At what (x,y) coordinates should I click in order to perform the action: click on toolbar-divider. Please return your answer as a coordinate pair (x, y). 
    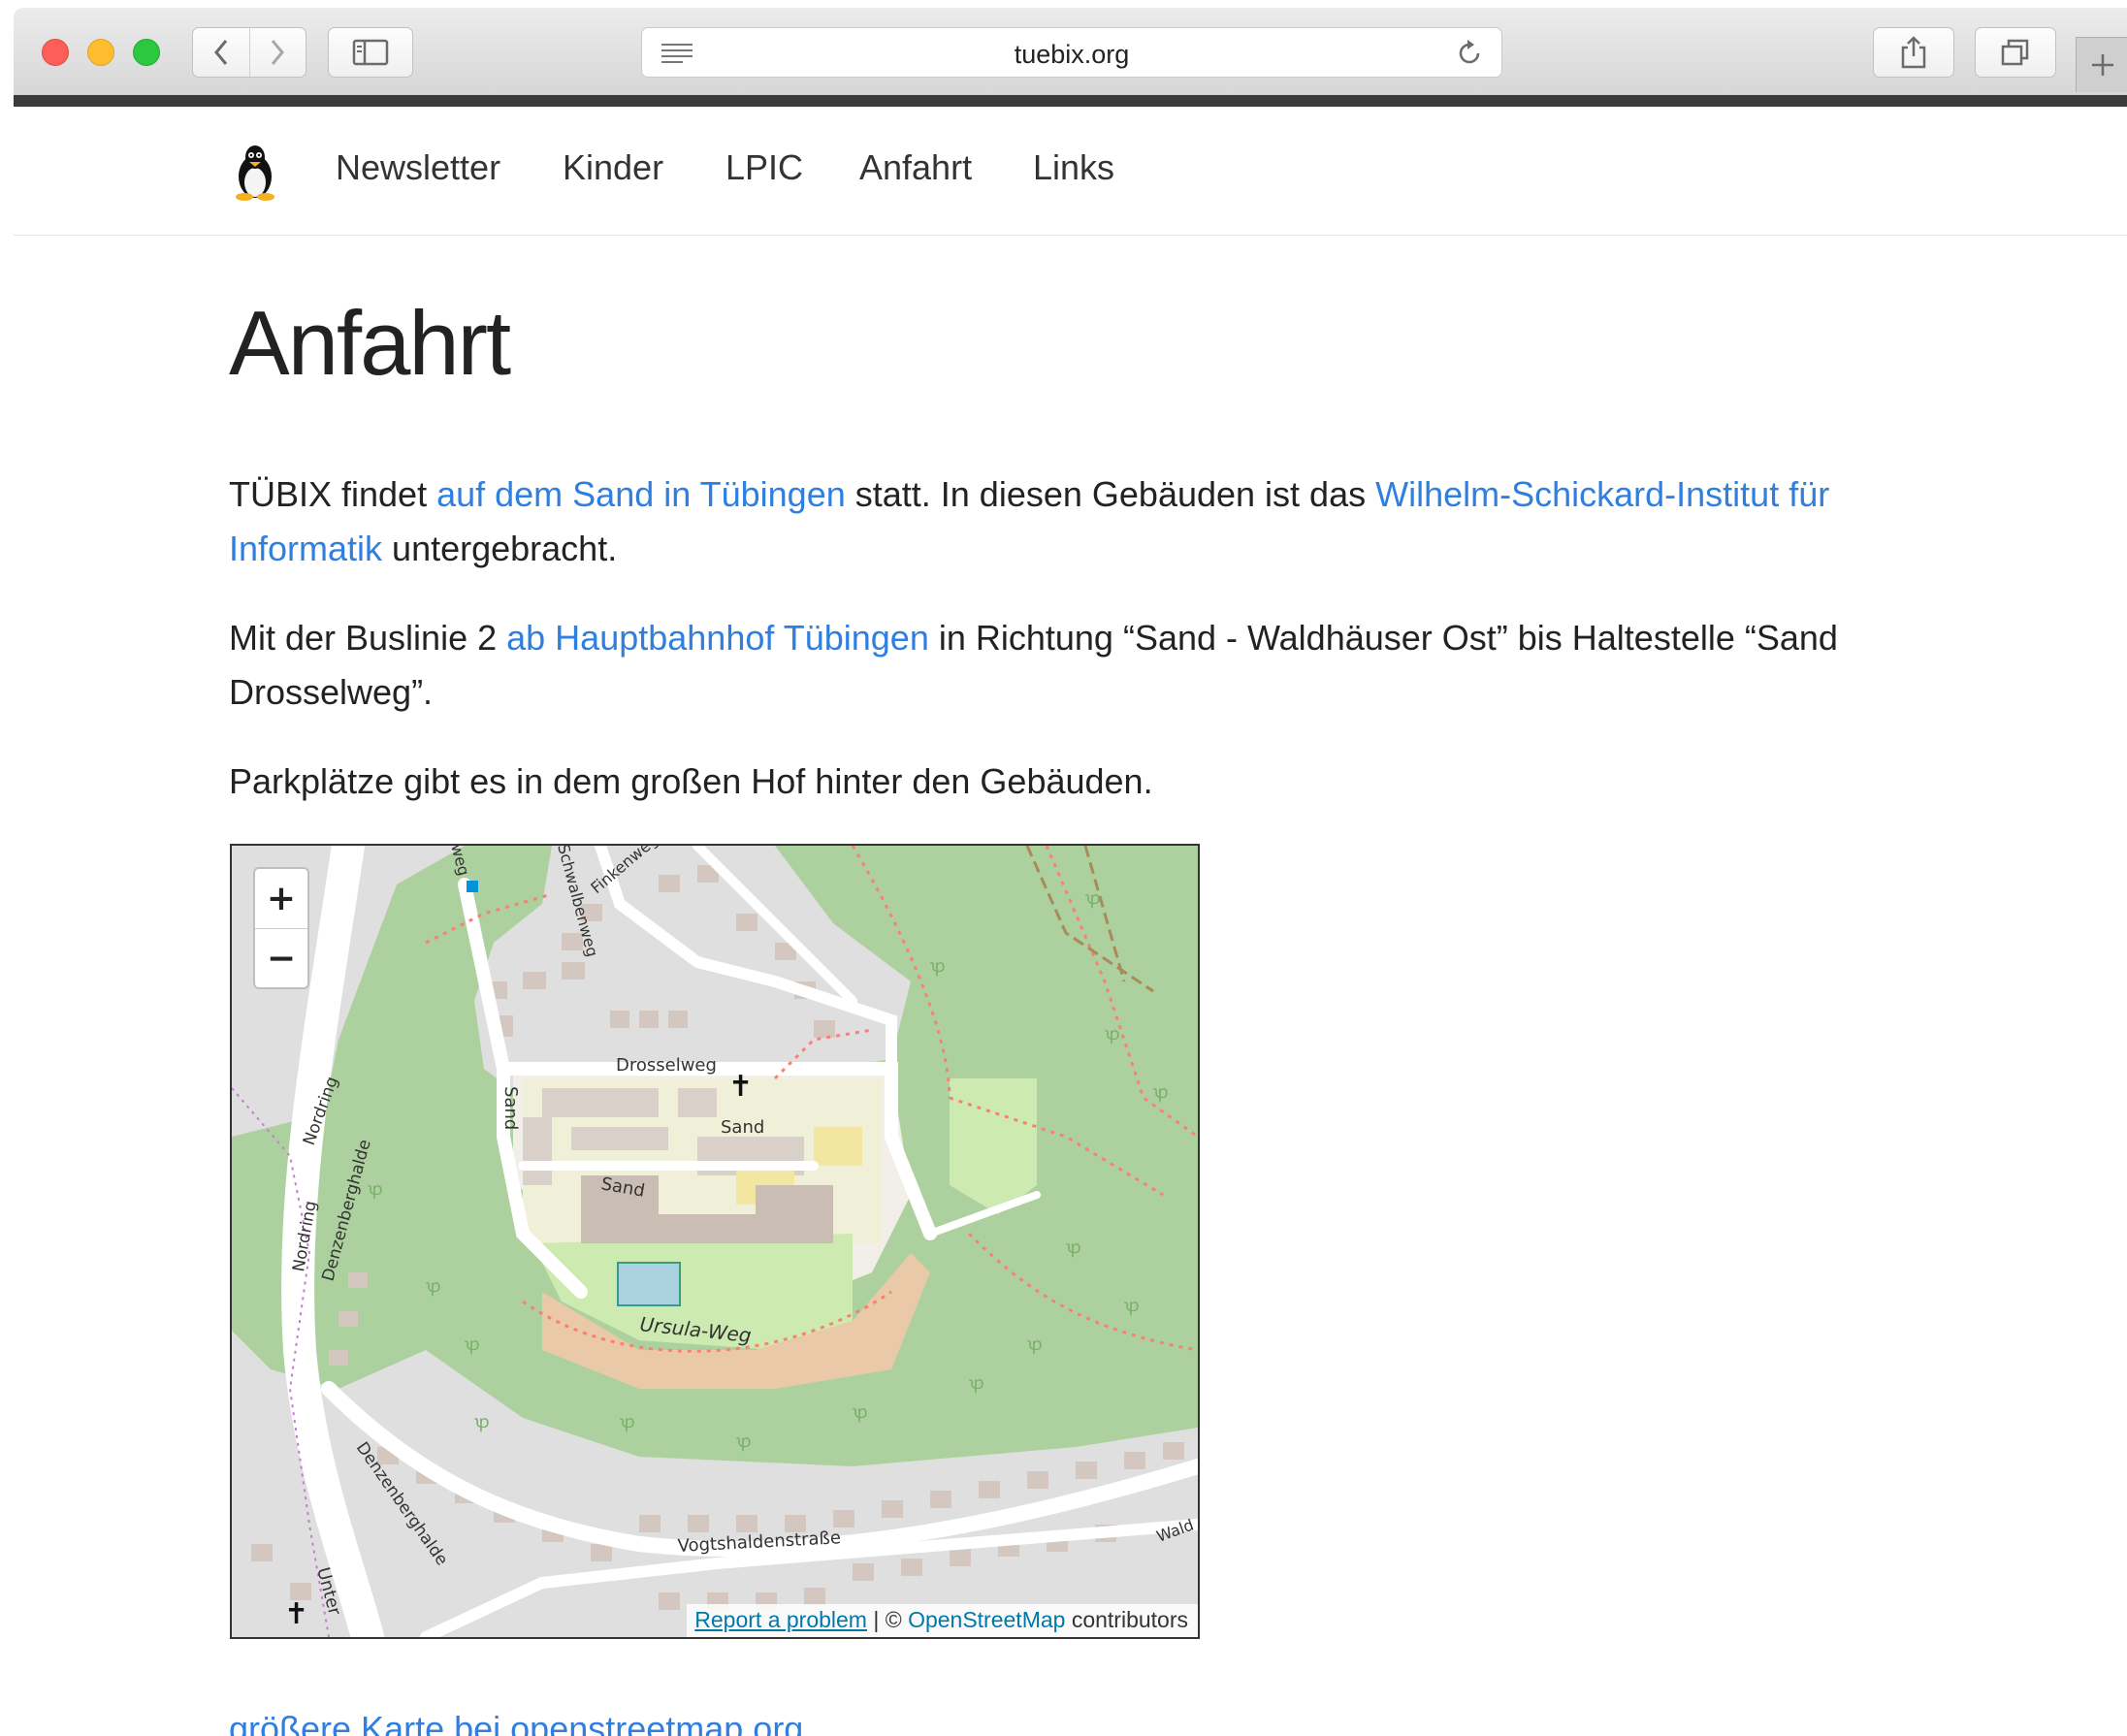
    Looking at the image, I should click on (1070, 101).